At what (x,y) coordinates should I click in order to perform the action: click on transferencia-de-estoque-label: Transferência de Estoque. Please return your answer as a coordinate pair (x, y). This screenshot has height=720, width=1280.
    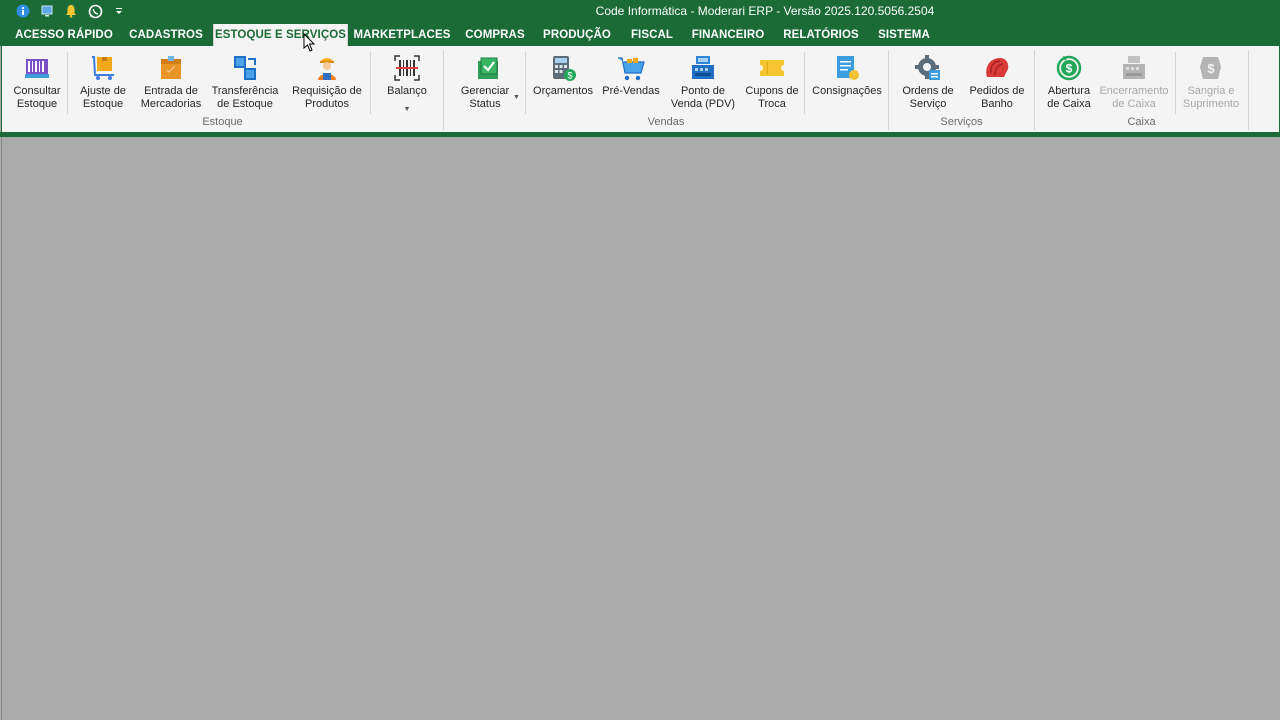
    Looking at the image, I should click on (245, 97).